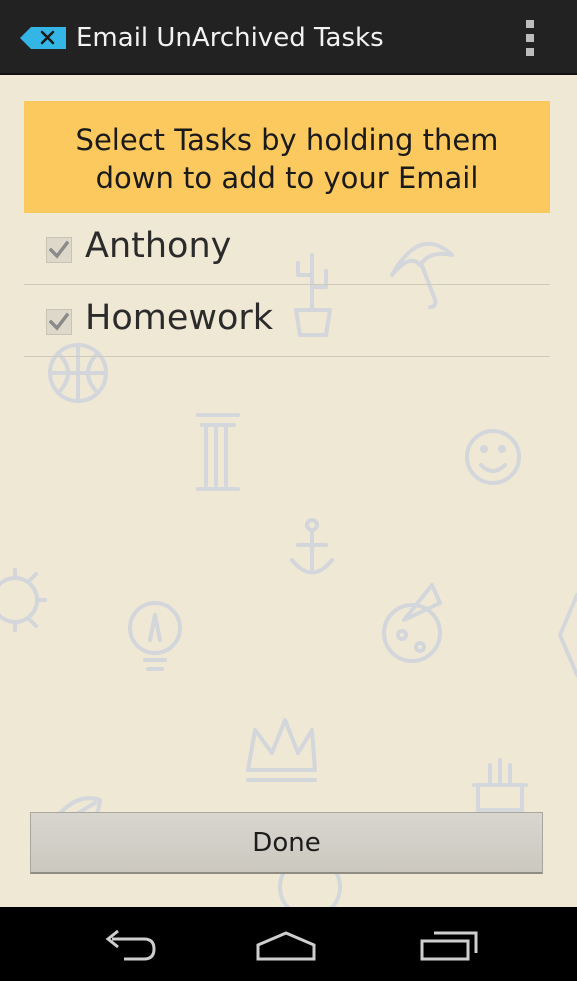 The image size is (577, 981). I want to click on list-item: Anthony, so click(287, 249).